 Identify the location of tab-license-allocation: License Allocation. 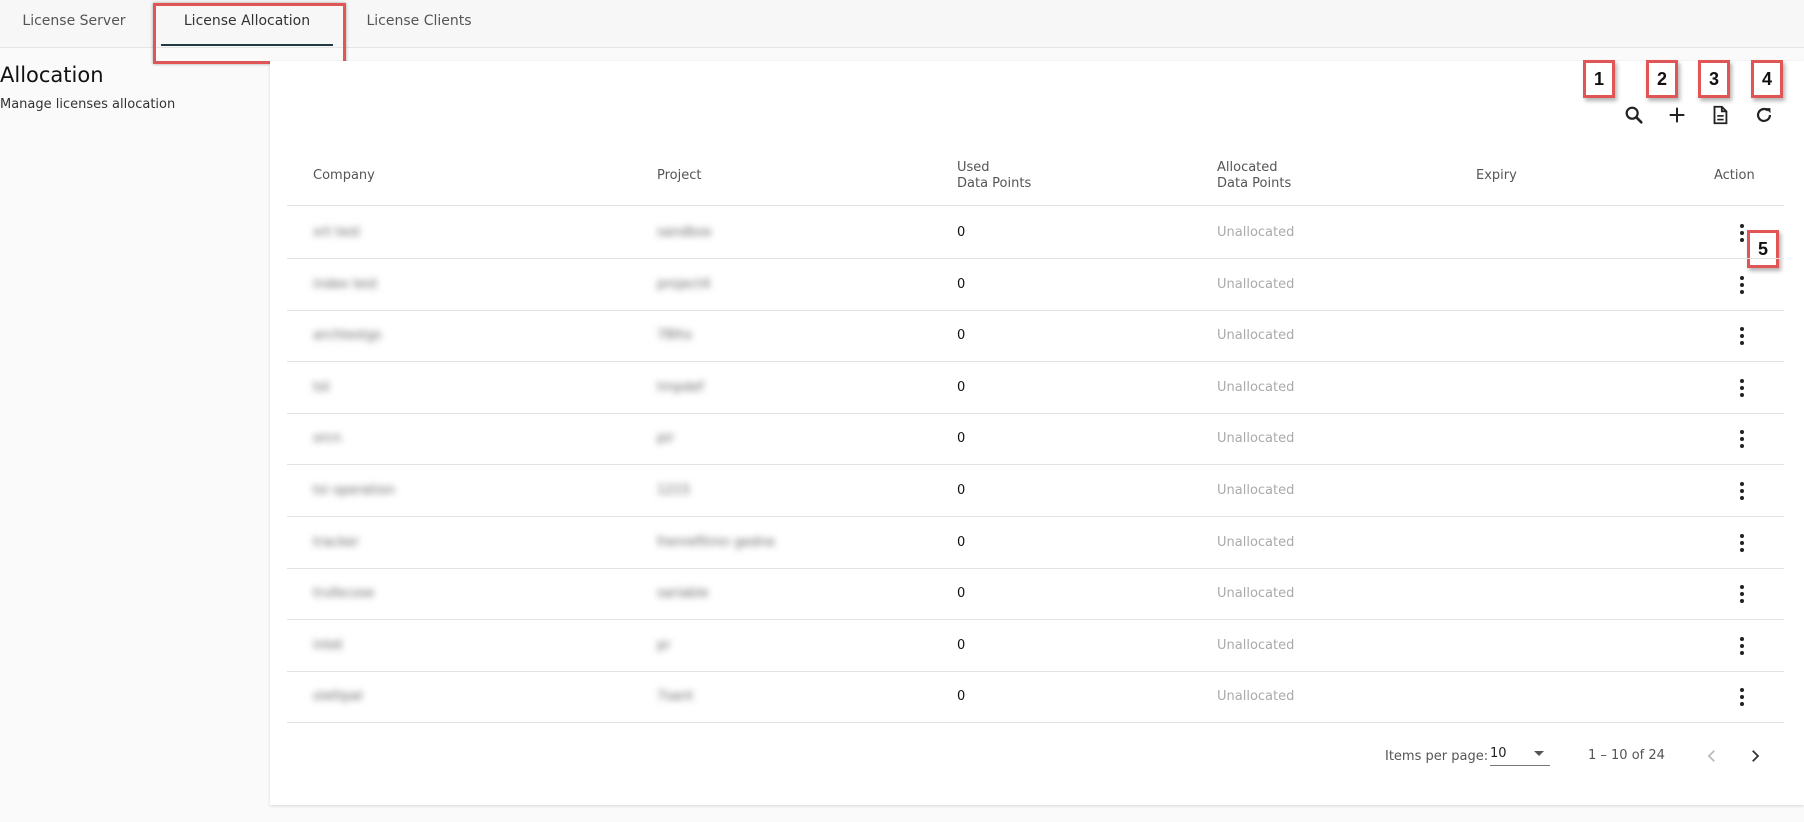
(247, 23).